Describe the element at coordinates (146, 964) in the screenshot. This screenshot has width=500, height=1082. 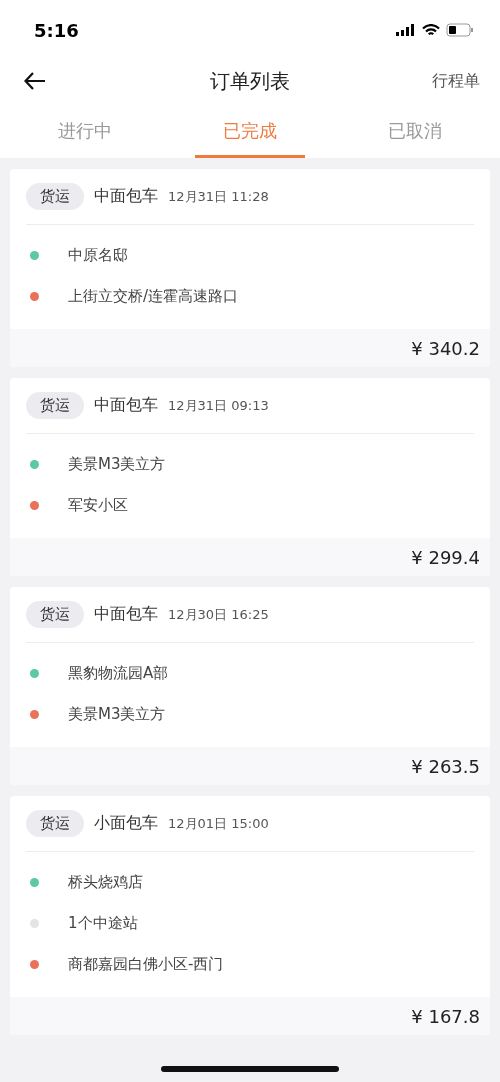
I see `stop-name: 商都嘉园白佛小区-西门` at that location.